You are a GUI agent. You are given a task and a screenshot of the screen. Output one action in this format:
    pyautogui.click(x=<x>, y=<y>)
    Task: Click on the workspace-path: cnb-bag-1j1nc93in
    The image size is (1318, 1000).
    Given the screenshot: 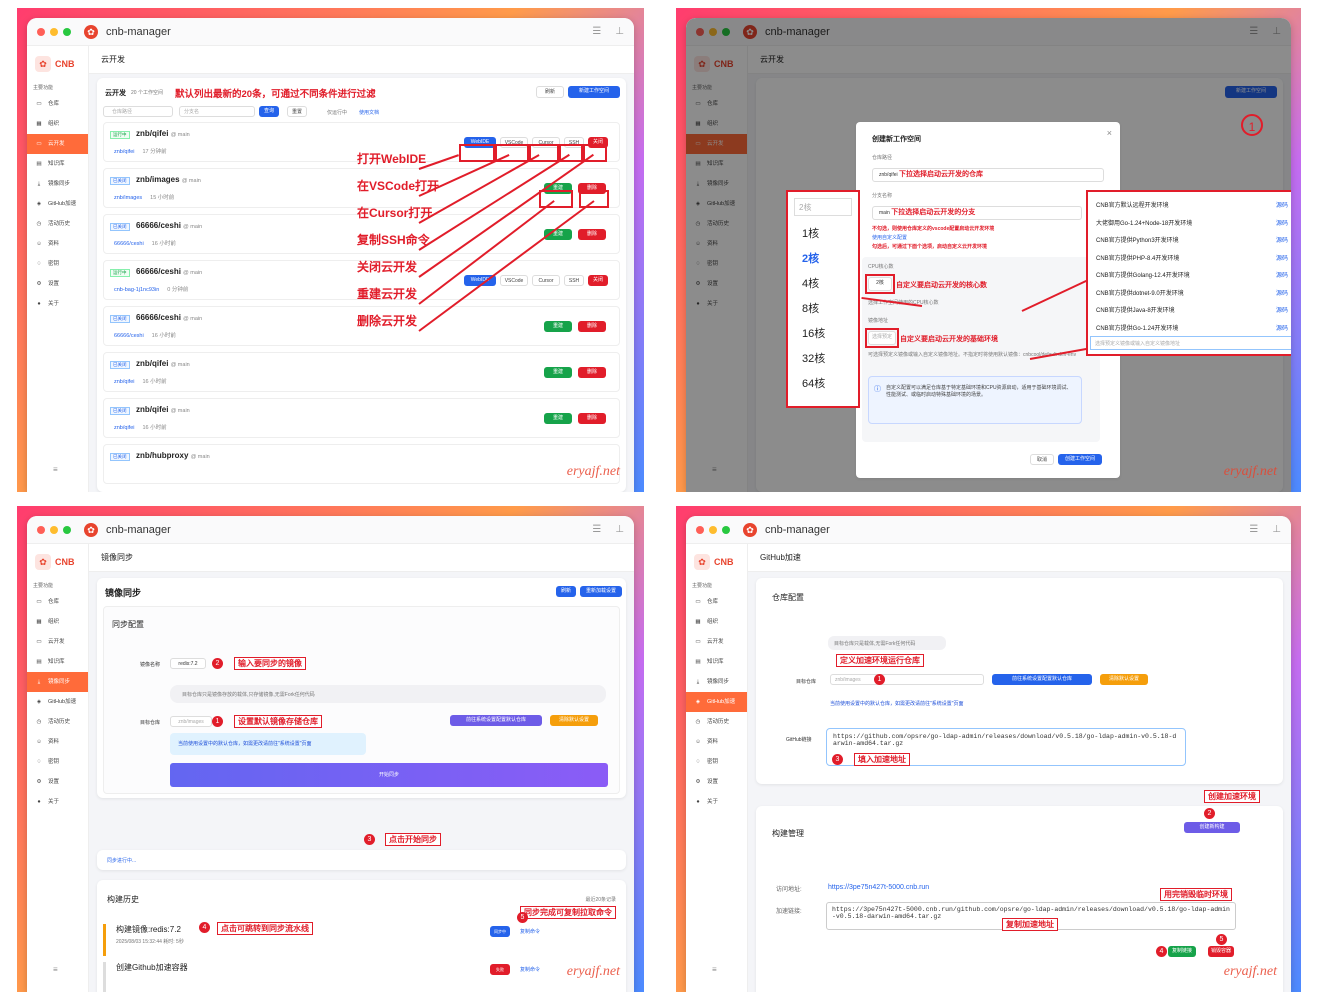 What is the action you would take?
    pyautogui.click(x=136, y=290)
    